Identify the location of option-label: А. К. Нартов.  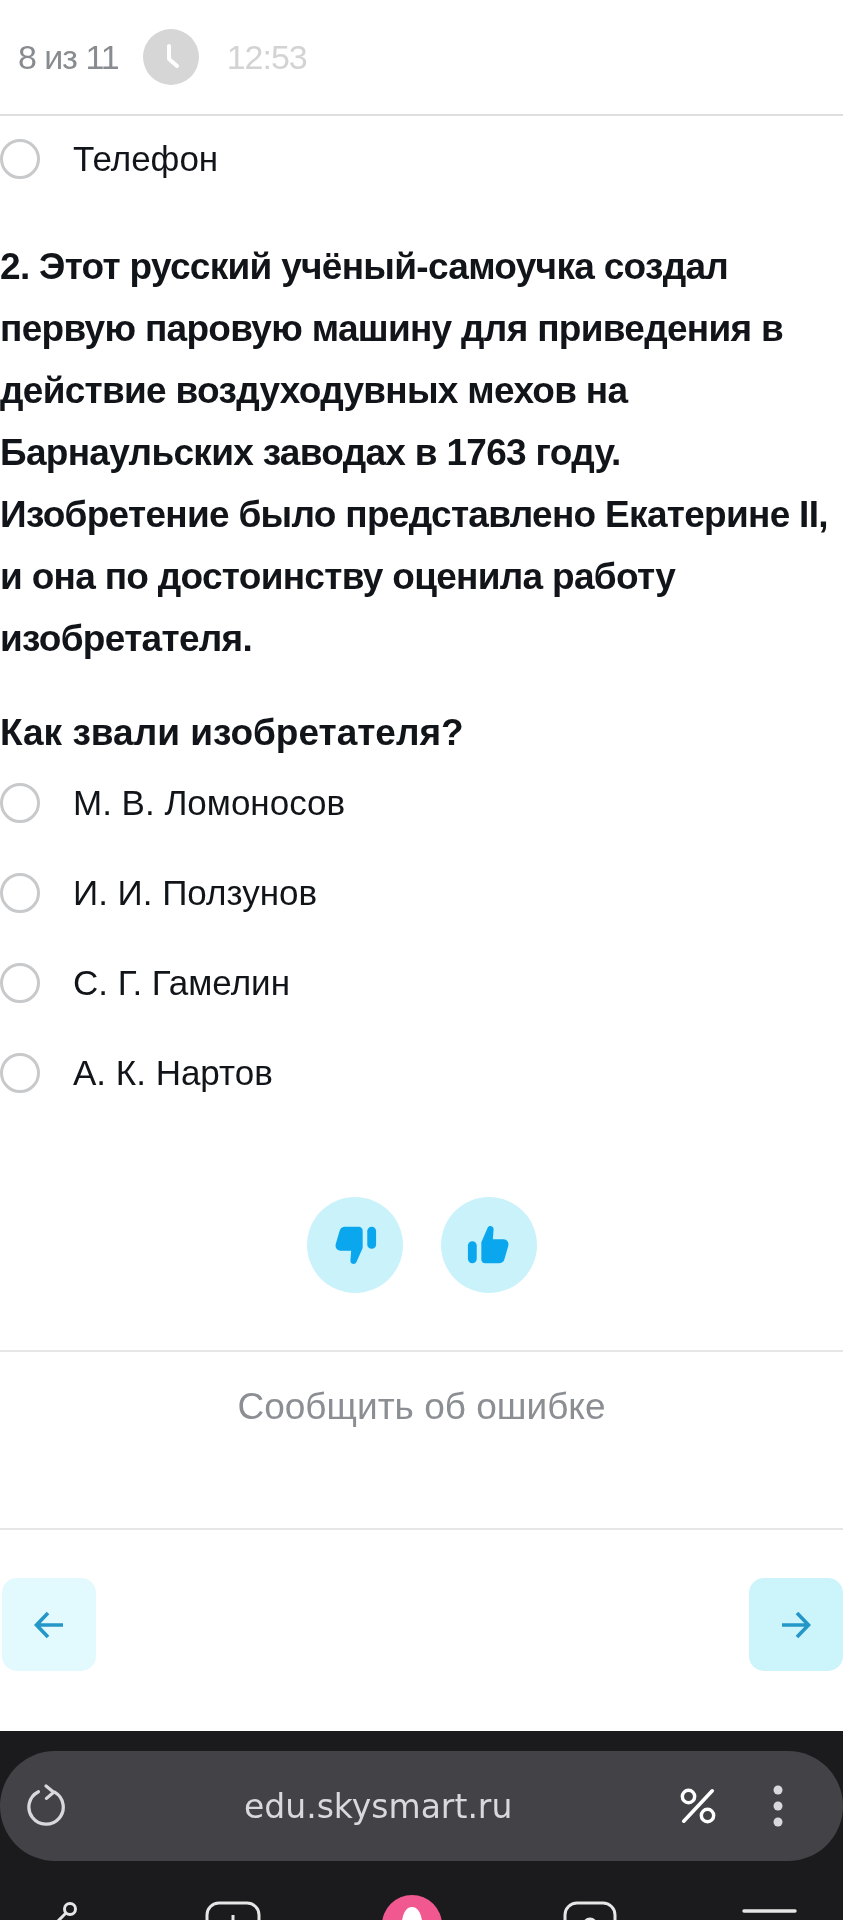
(173, 1073).